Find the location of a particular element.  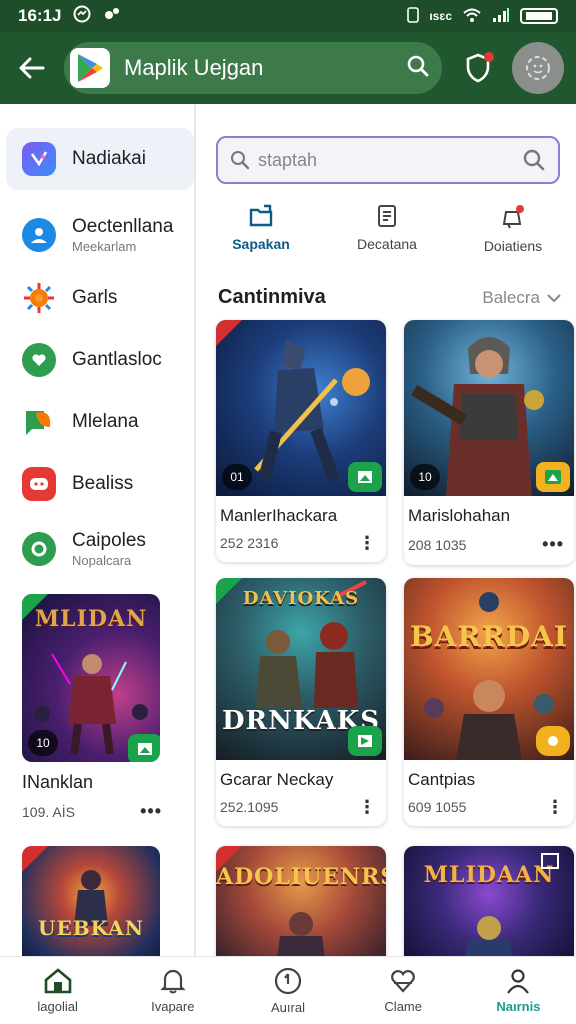

chat-circle-icon is located at coordinates (39, 549).